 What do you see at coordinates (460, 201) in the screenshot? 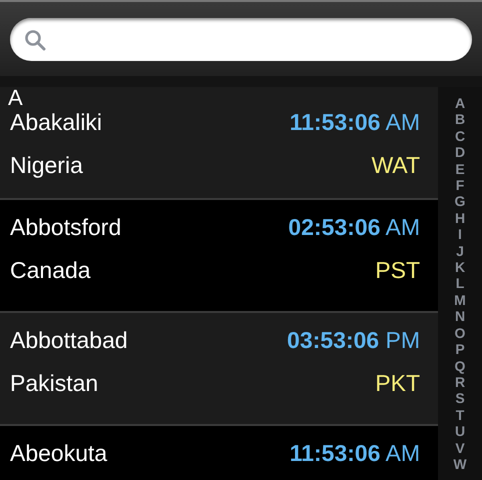
I see `index-letter: G` at bounding box center [460, 201].